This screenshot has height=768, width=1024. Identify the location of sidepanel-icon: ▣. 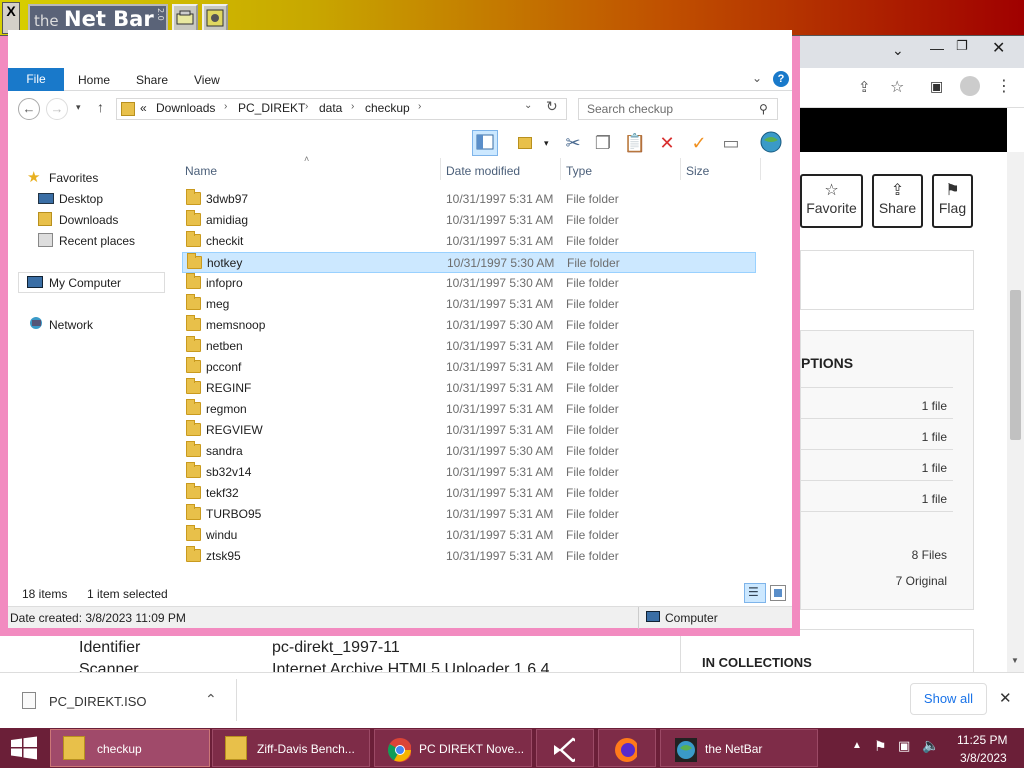
(936, 86).